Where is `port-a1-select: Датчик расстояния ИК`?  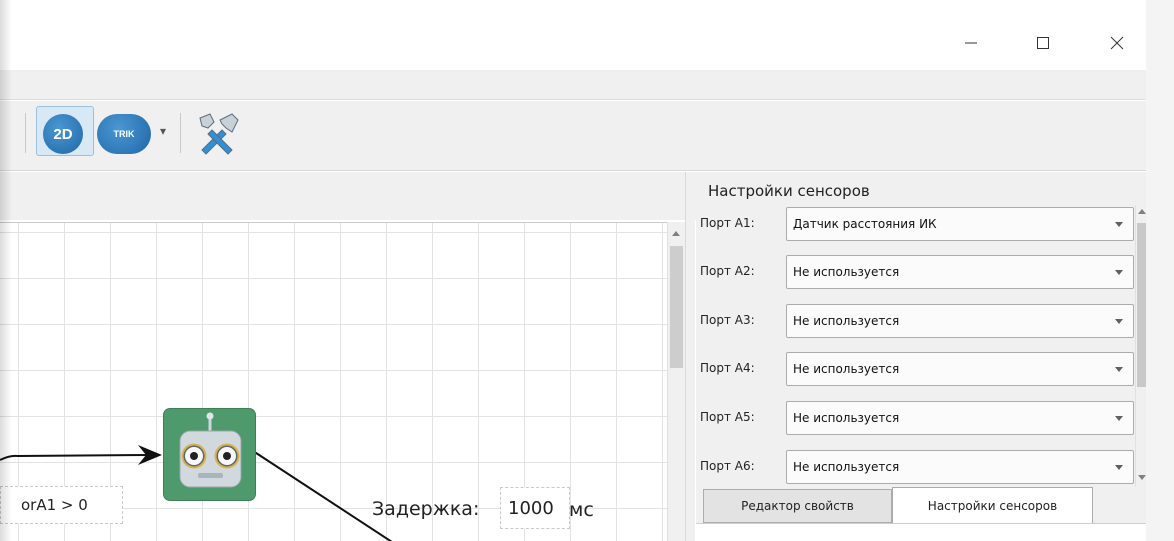 port-a1-select: Датчик расстояния ИК is located at coordinates (960, 224).